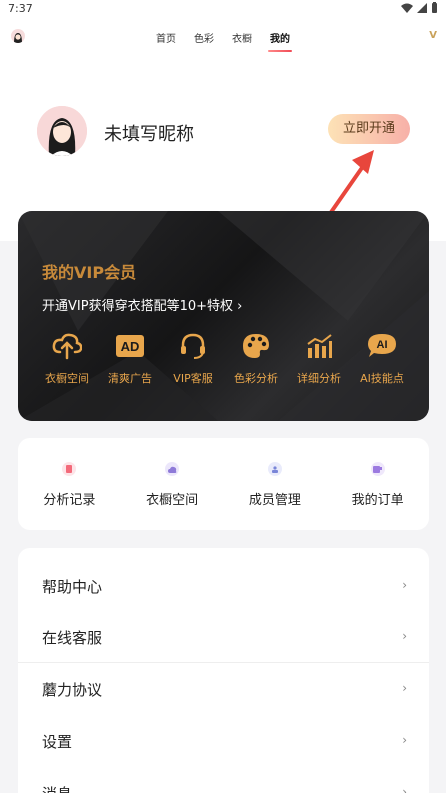 The image size is (446, 793). What do you see at coordinates (319, 378) in the screenshot?
I see `perk-label: 详细分析` at bounding box center [319, 378].